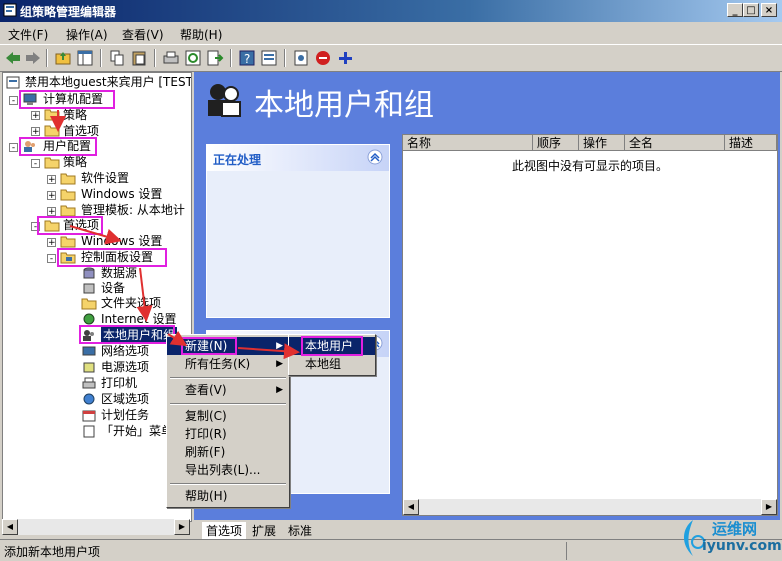 The height and width of the screenshot is (561, 782). Describe the element at coordinates (218, 364) in the screenshot. I see `menu-all-tasks-label: 所有任务(K)` at that location.